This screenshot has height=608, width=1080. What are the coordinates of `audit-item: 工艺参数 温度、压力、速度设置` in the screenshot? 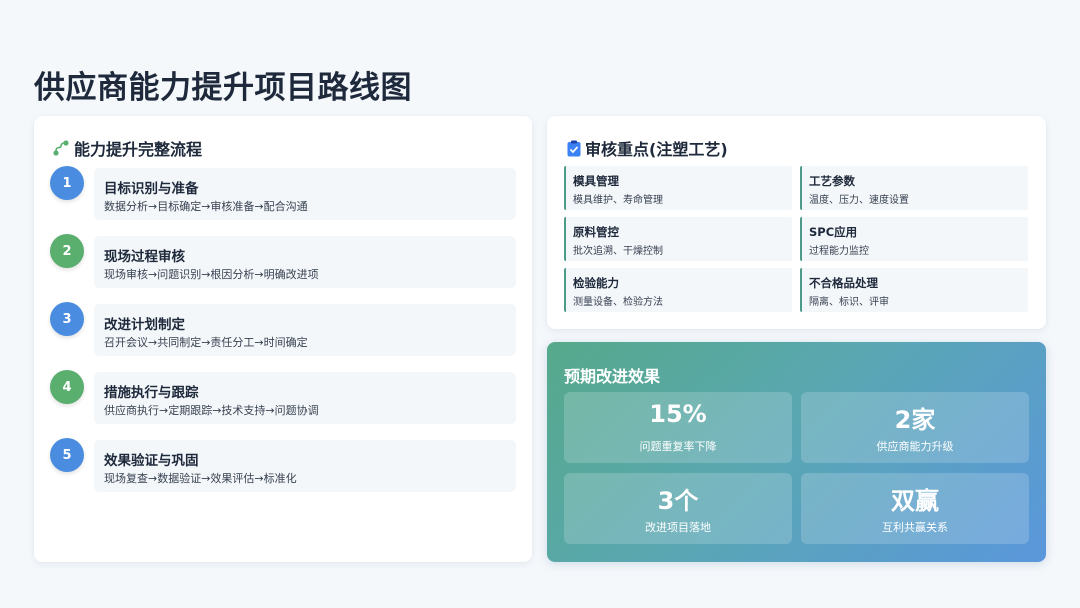 It's located at (914, 188).